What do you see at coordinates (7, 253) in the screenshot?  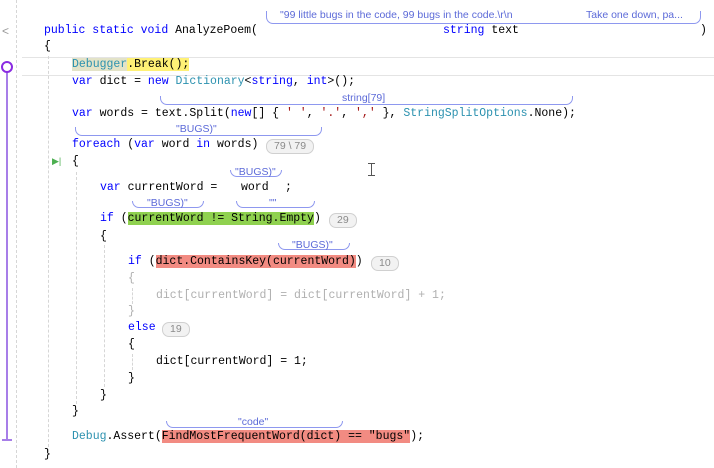 I see `execution-flow-line` at bounding box center [7, 253].